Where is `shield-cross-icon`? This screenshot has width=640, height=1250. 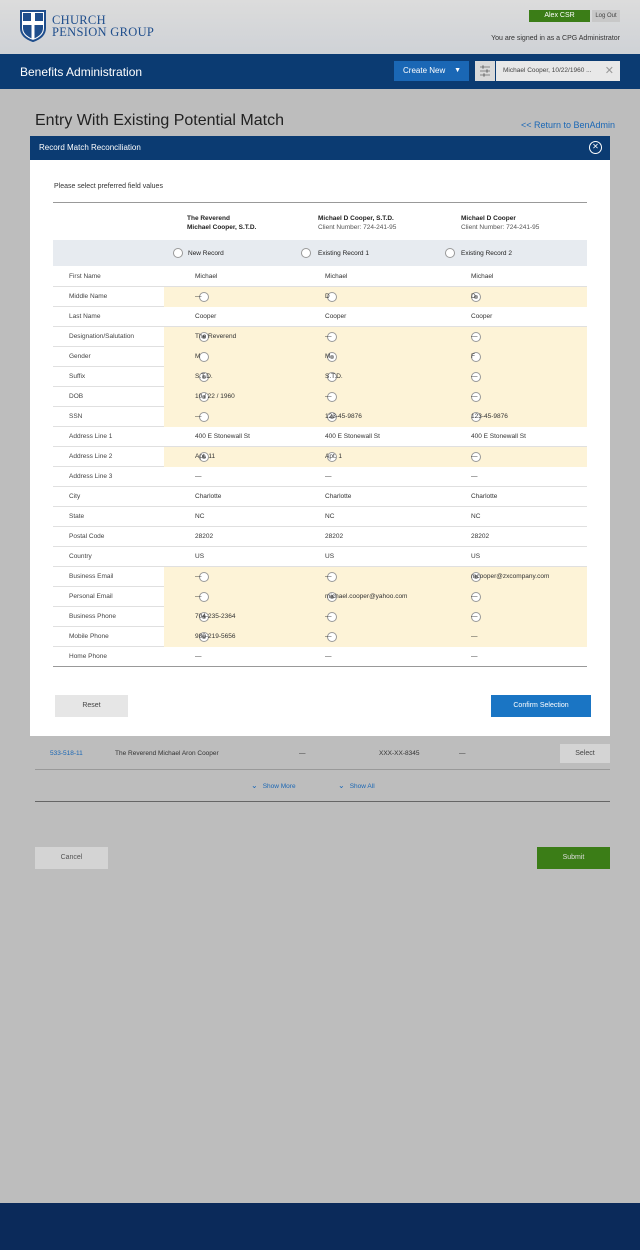 shield-cross-icon is located at coordinates (33, 26).